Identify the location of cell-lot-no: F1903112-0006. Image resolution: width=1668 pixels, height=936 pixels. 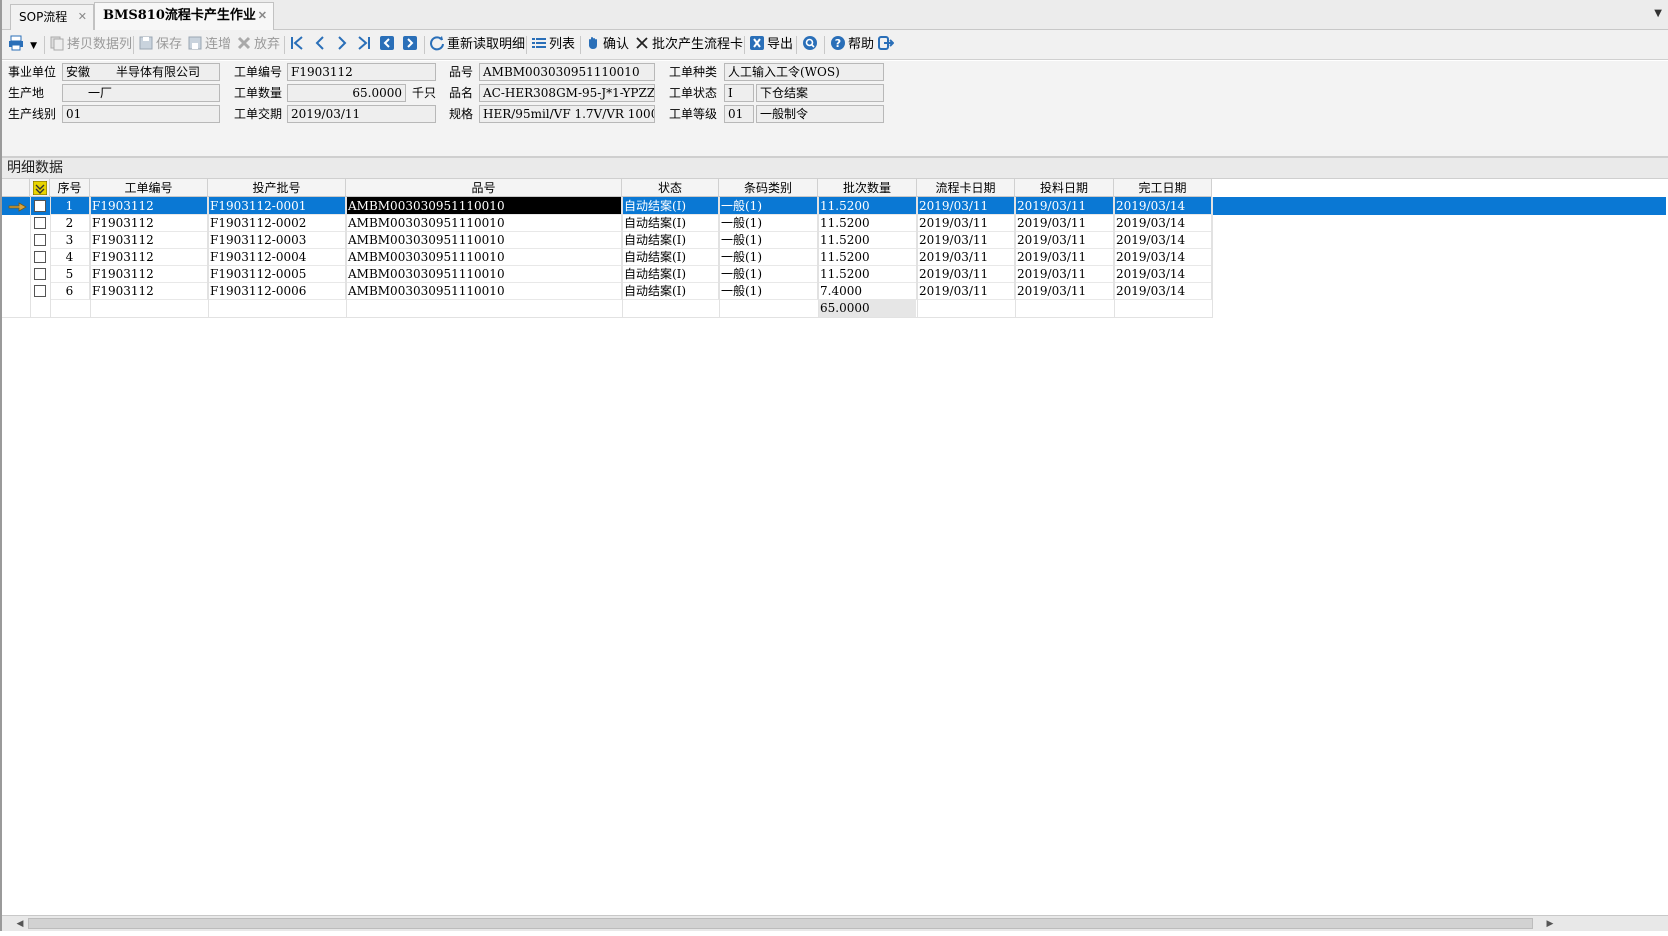
(277, 291).